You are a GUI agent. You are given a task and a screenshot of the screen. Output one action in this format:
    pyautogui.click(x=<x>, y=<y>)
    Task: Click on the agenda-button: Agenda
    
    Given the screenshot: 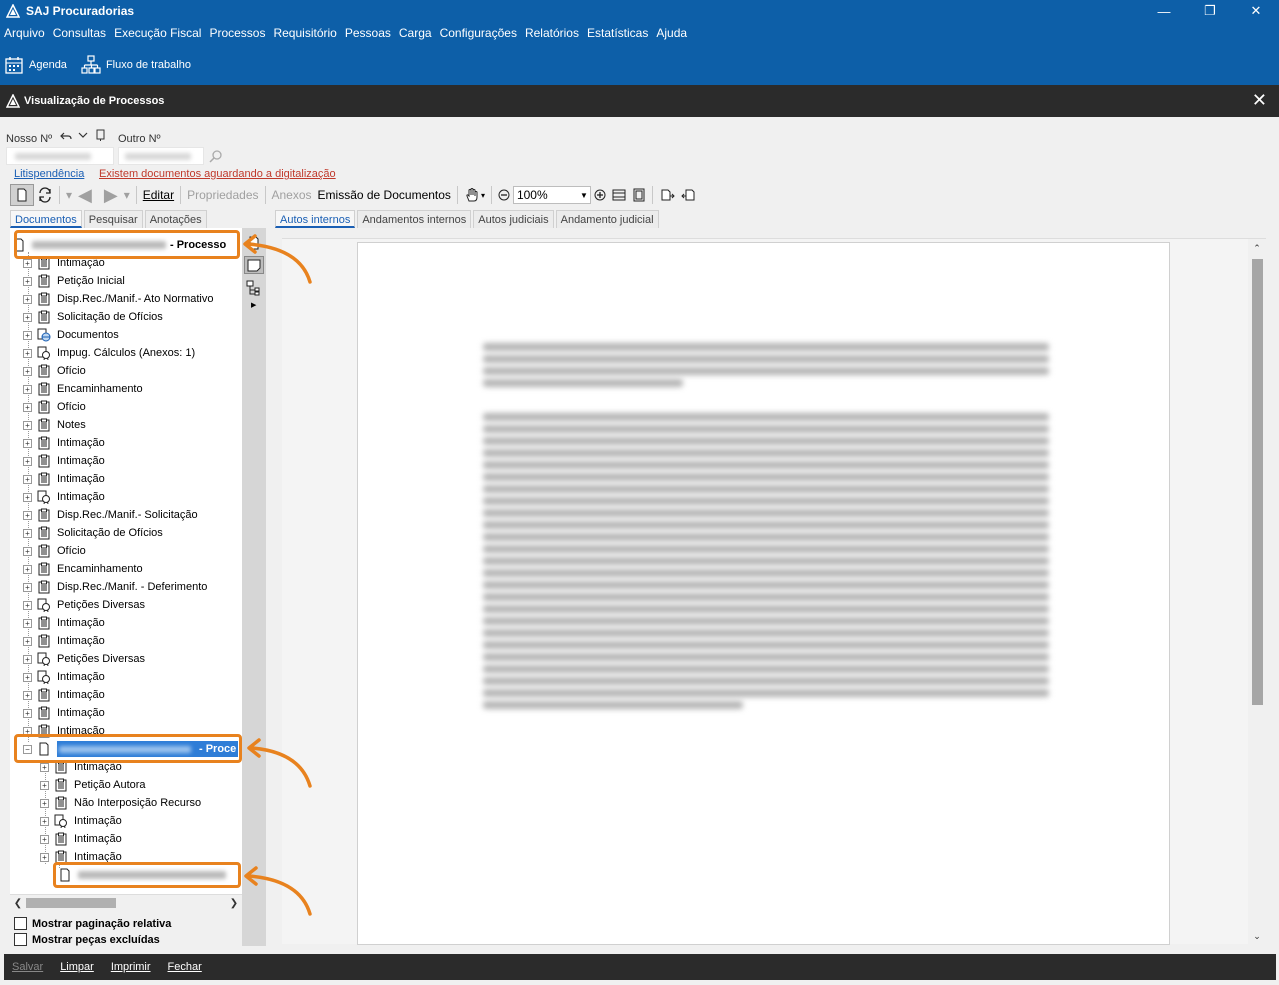 What is the action you would take?
    pyautogui.click(x=35, y=65)
    